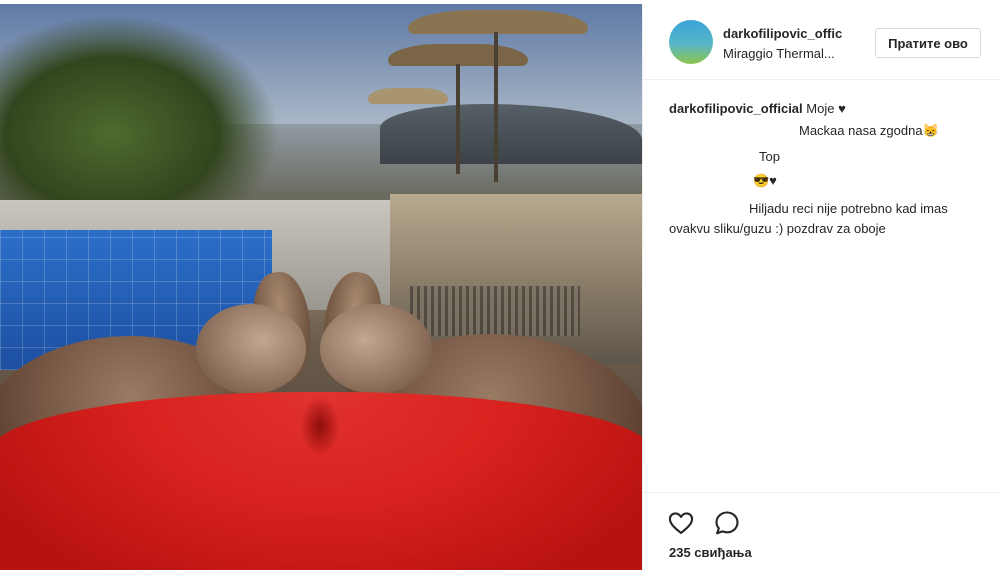  I want to click on comment-username: darkofilipovic_official, so click(736, 108).